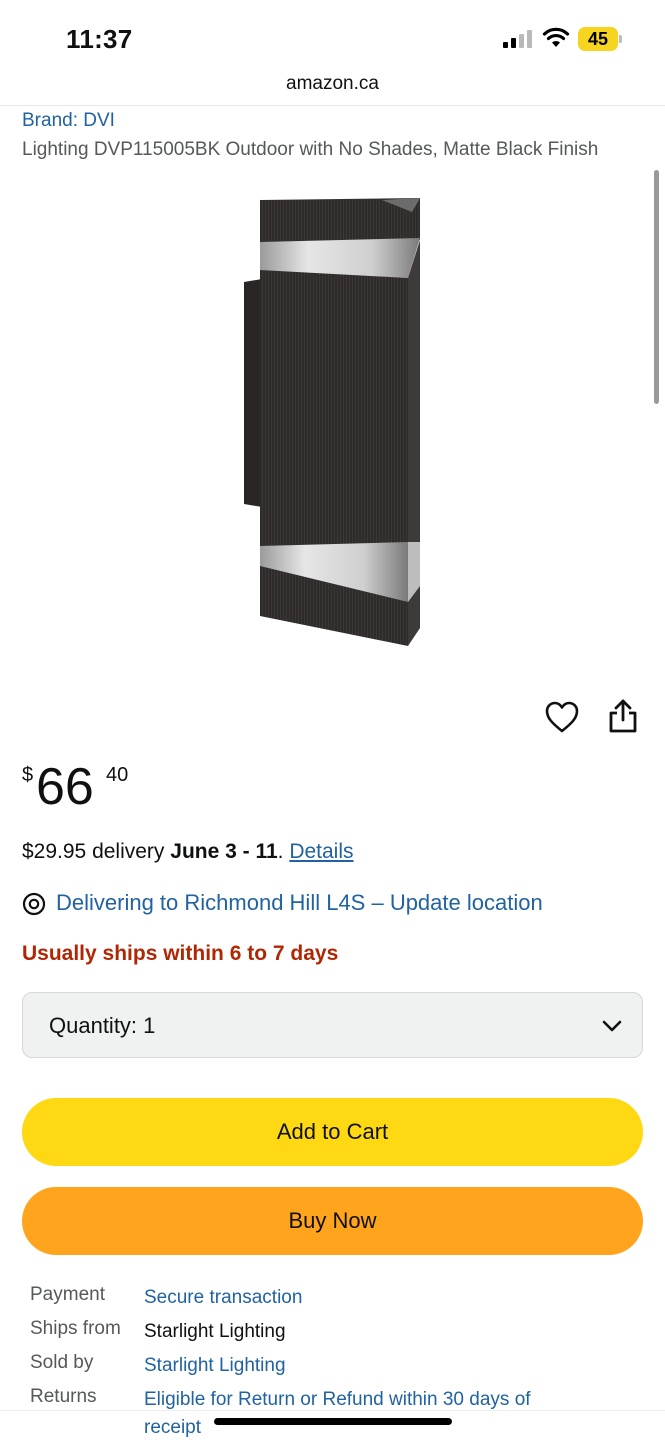  What do you see at coordinates (332, 1410) in the screenshot?
I see `divider` at bounding box center [332, 1410].